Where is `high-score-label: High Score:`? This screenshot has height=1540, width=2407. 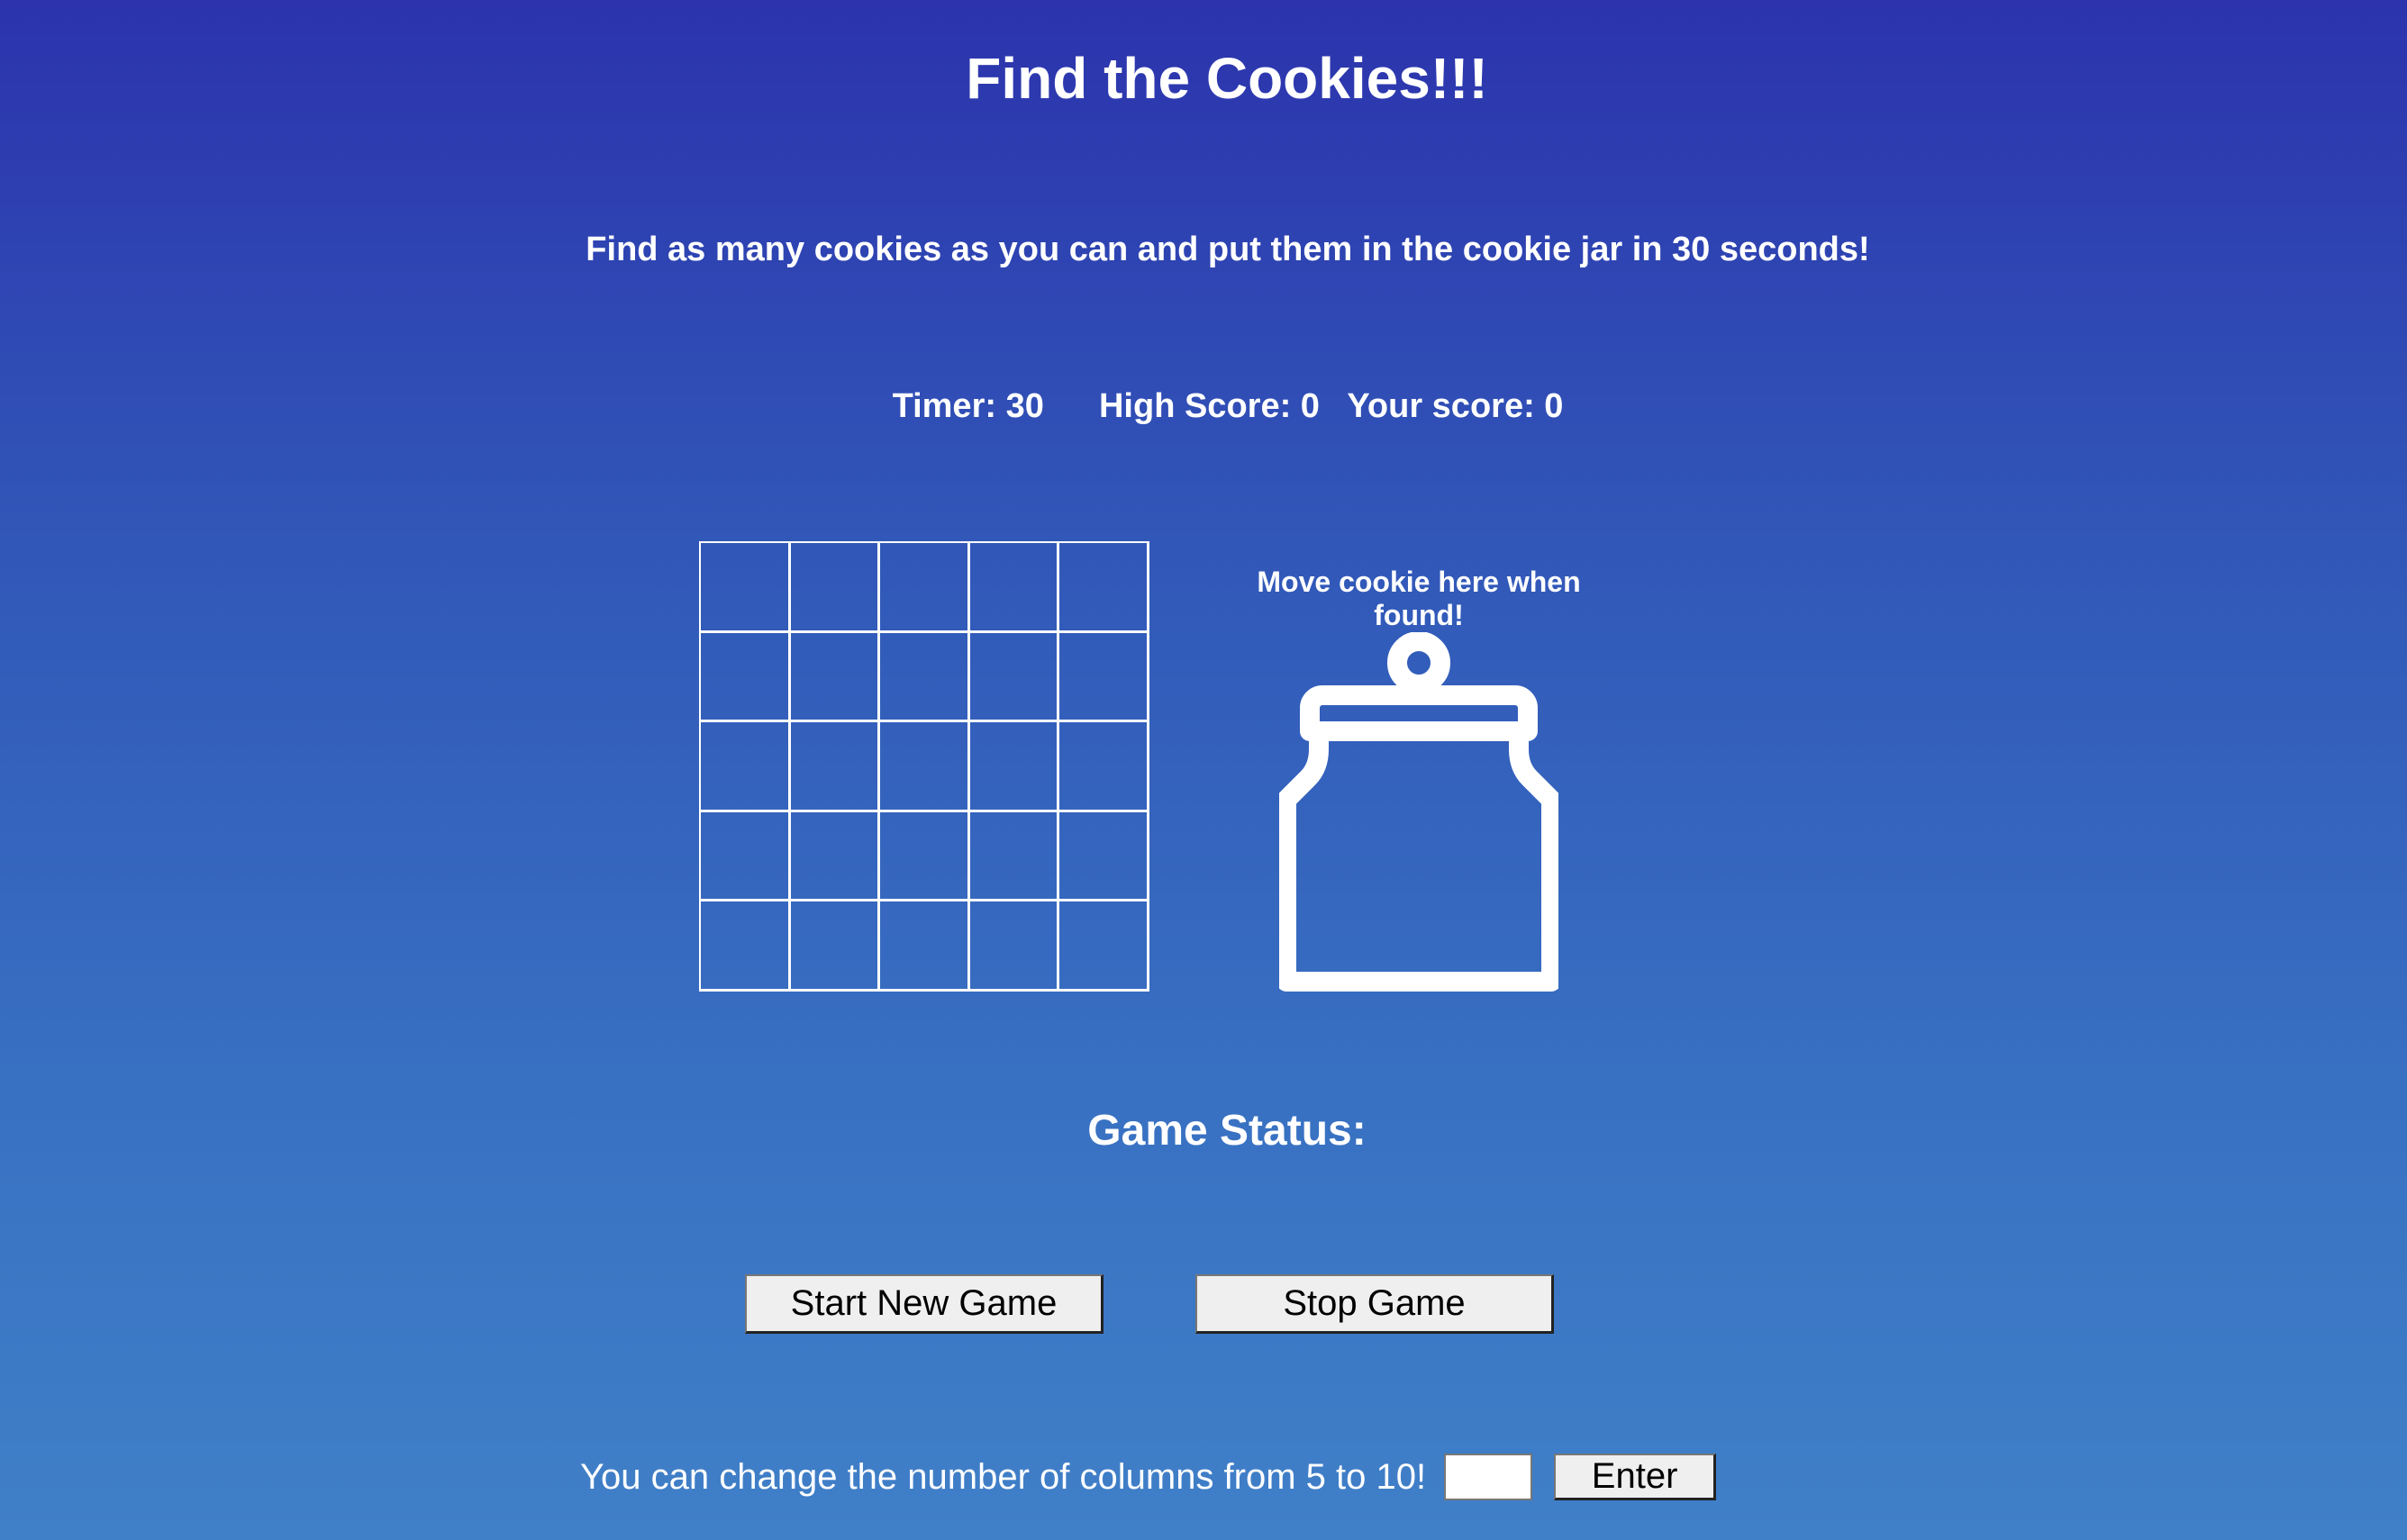
high-score-label: High Score: is located at coordinates (1195, 406).